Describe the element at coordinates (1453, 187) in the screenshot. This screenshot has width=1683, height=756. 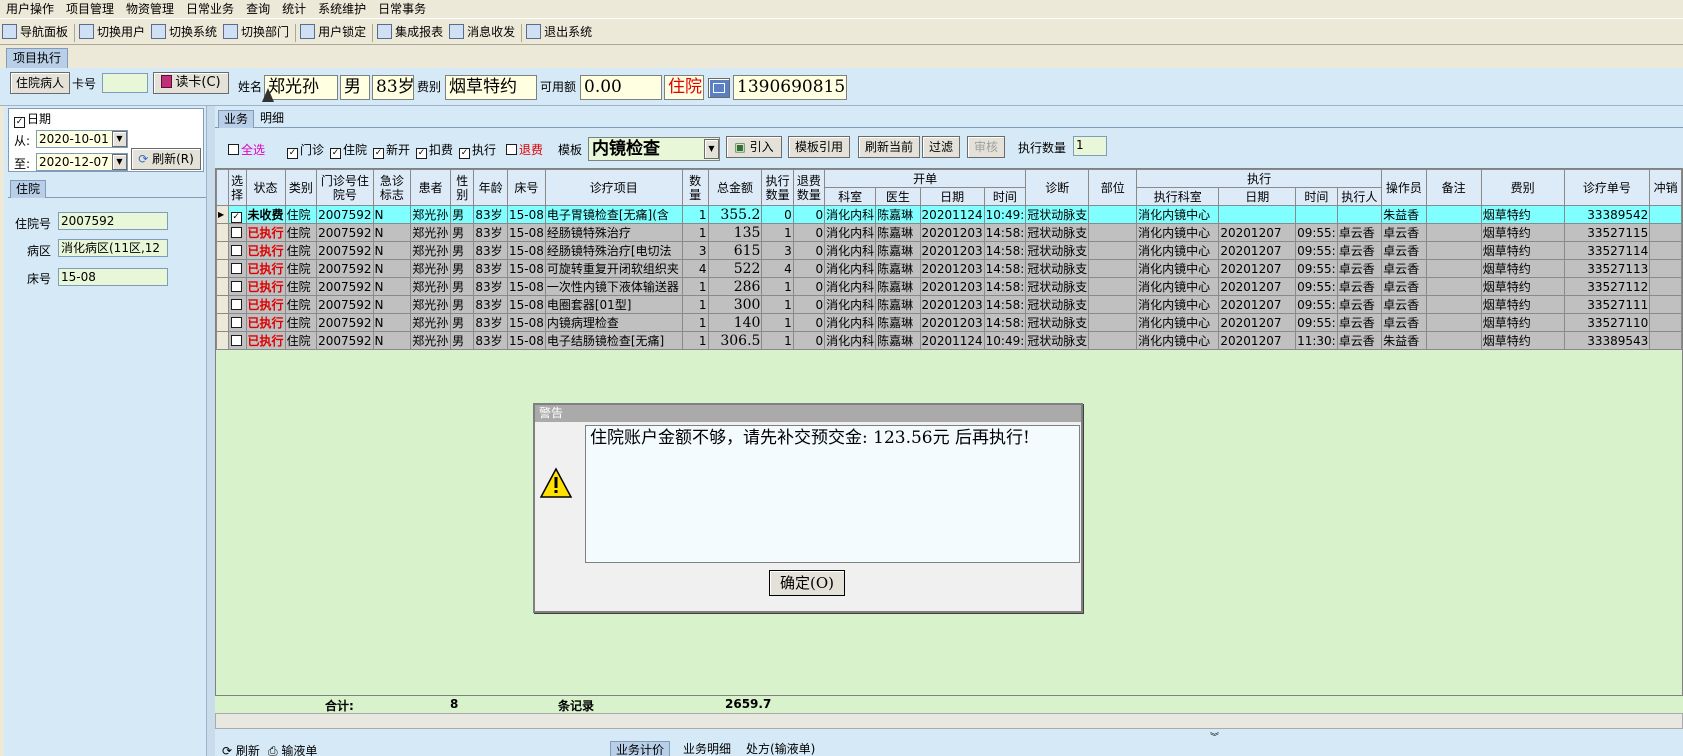
I see `col-remark: 备注` at that location.